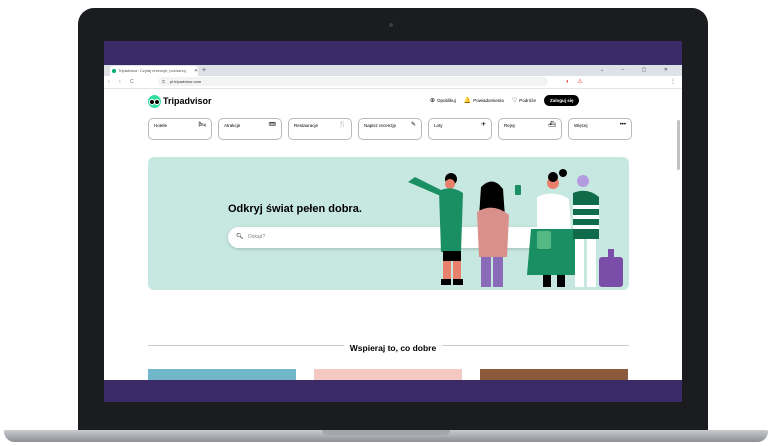 The image size is (772, 446). Describe the element at coordinates (483, 125) in the screenshot. I see `plane-icon: ✈` at that location.